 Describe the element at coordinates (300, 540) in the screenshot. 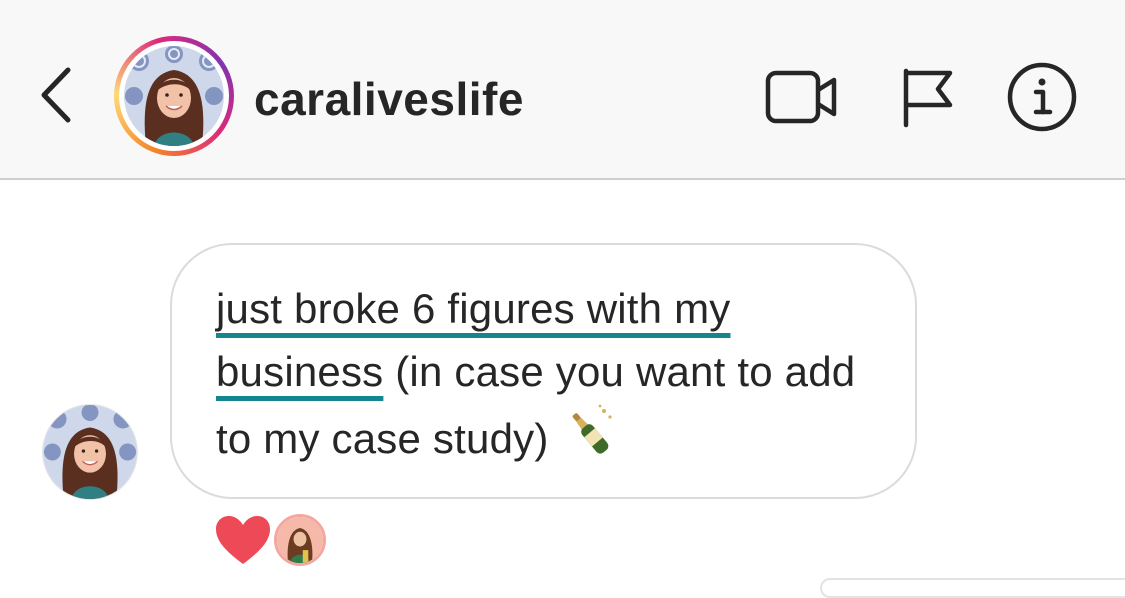

I see `reactor-avatar` at that location.